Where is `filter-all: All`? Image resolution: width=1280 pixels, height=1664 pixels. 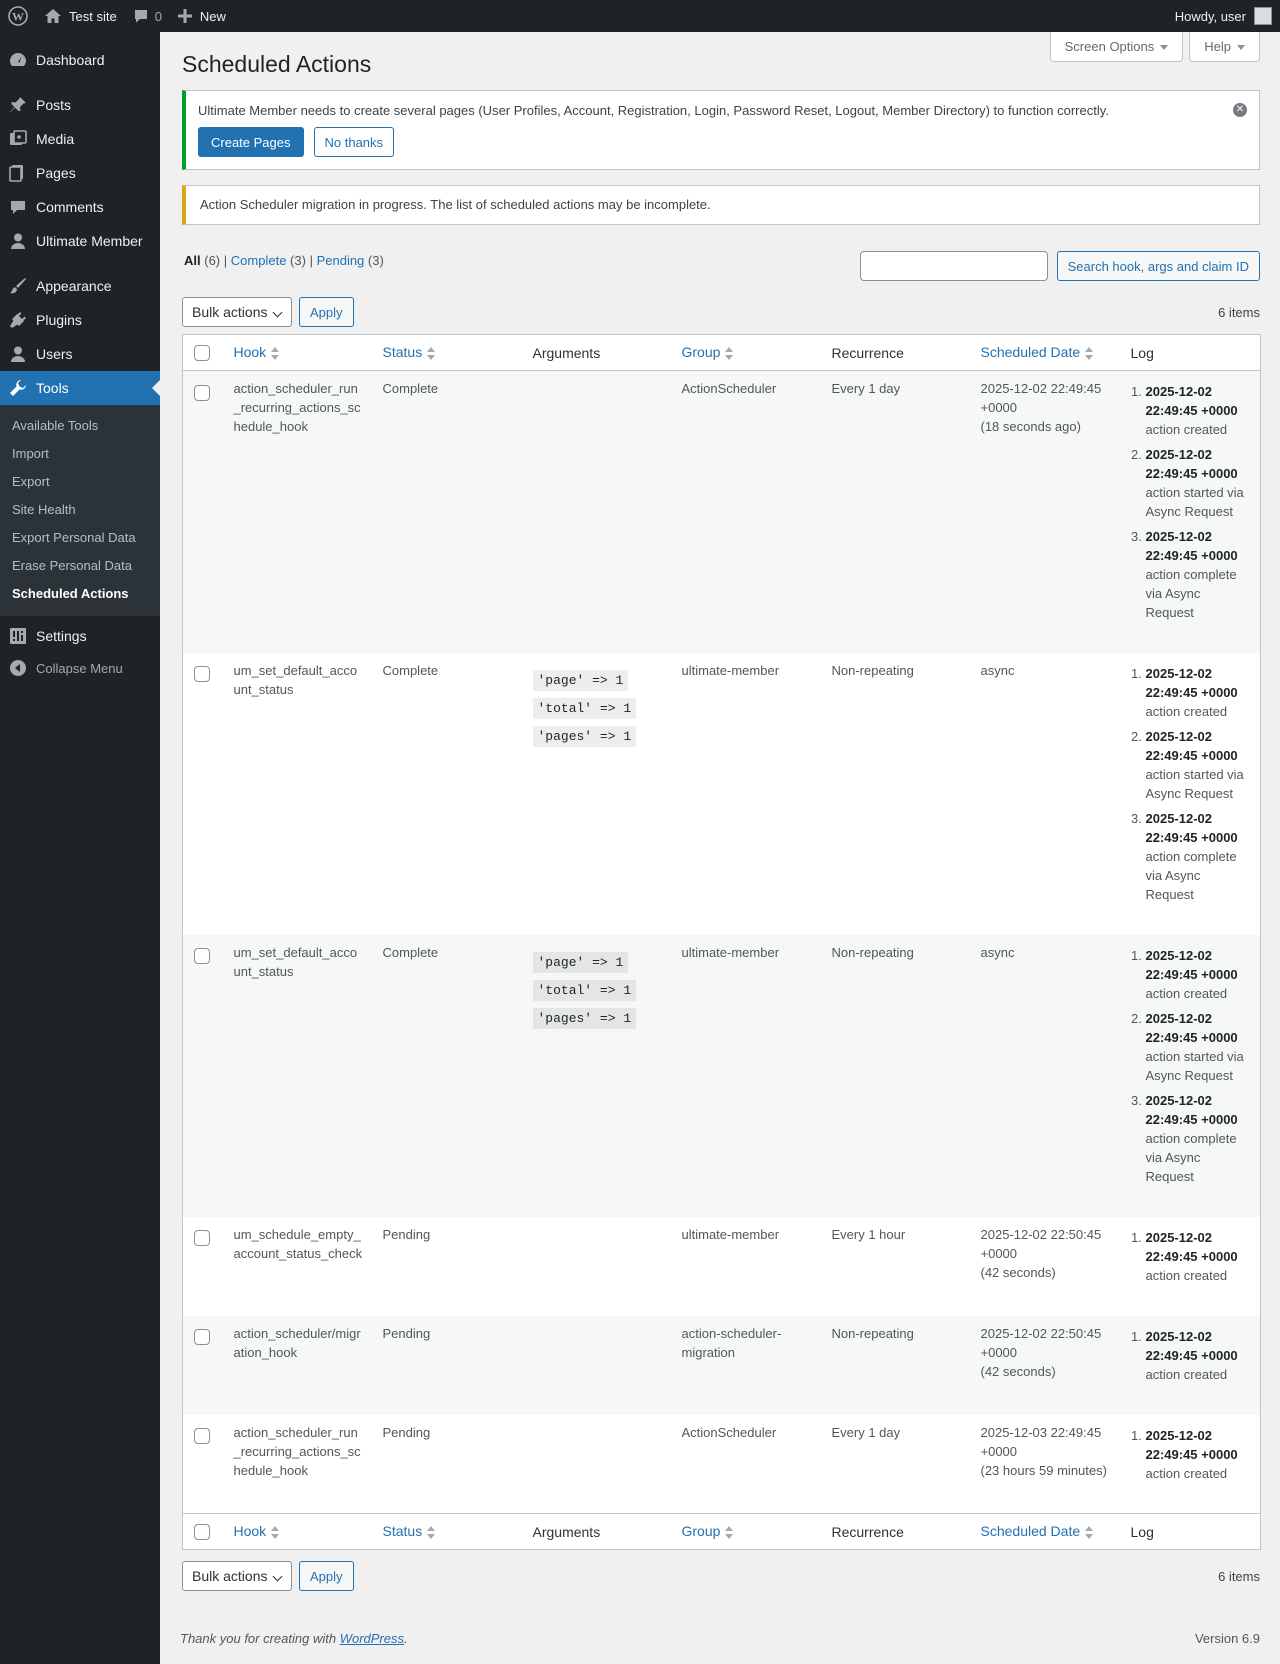
filter-all: All is located at coordinates (192, 260).